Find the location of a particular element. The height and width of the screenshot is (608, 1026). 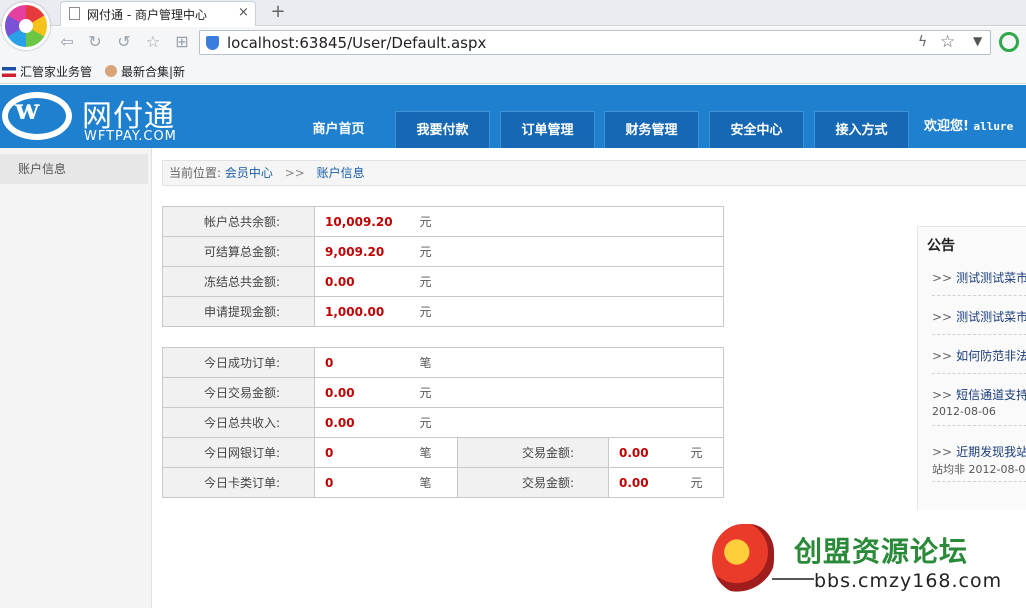

page-icon is located at coordinates (74, 13).